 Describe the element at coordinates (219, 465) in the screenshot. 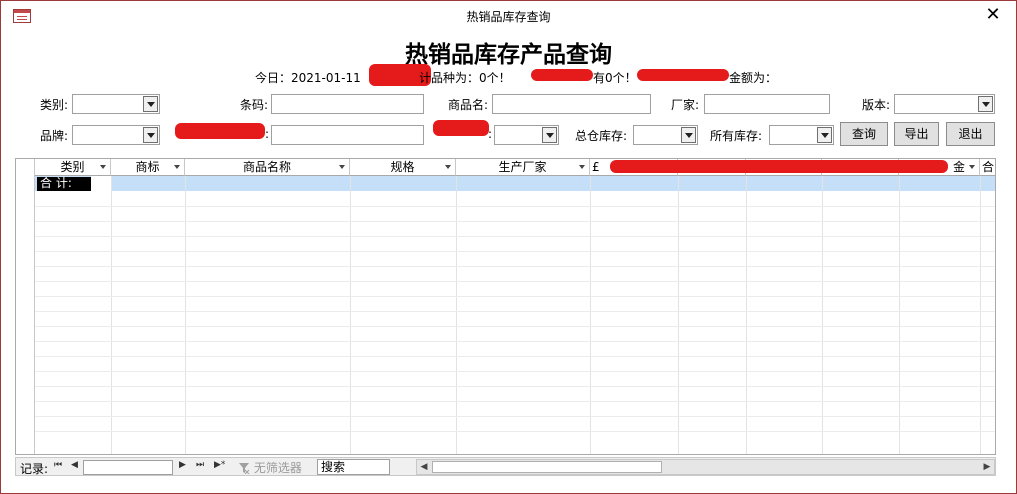

I see `new-record-icon: ▶*` at that location.